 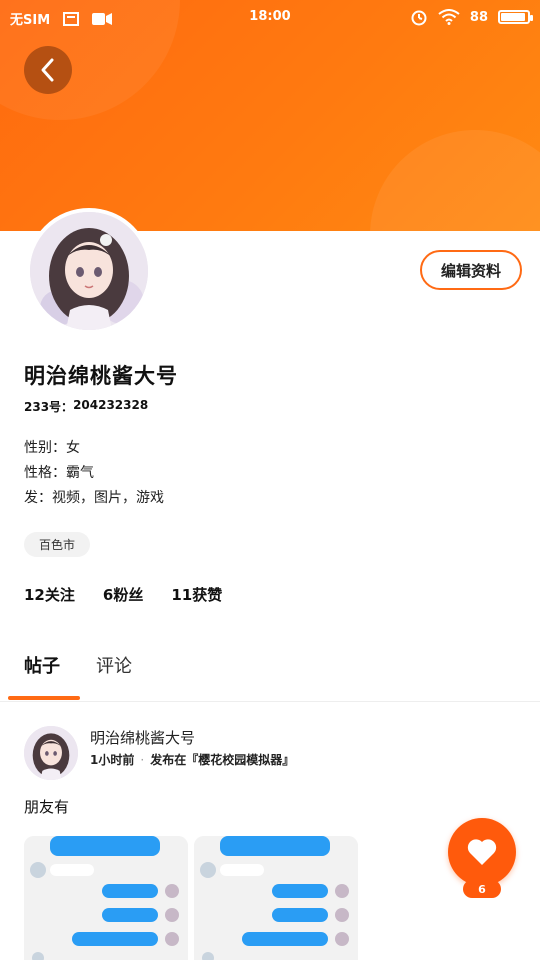 I want to click on stat-following: 12 关注, so click(x=49, y=594).